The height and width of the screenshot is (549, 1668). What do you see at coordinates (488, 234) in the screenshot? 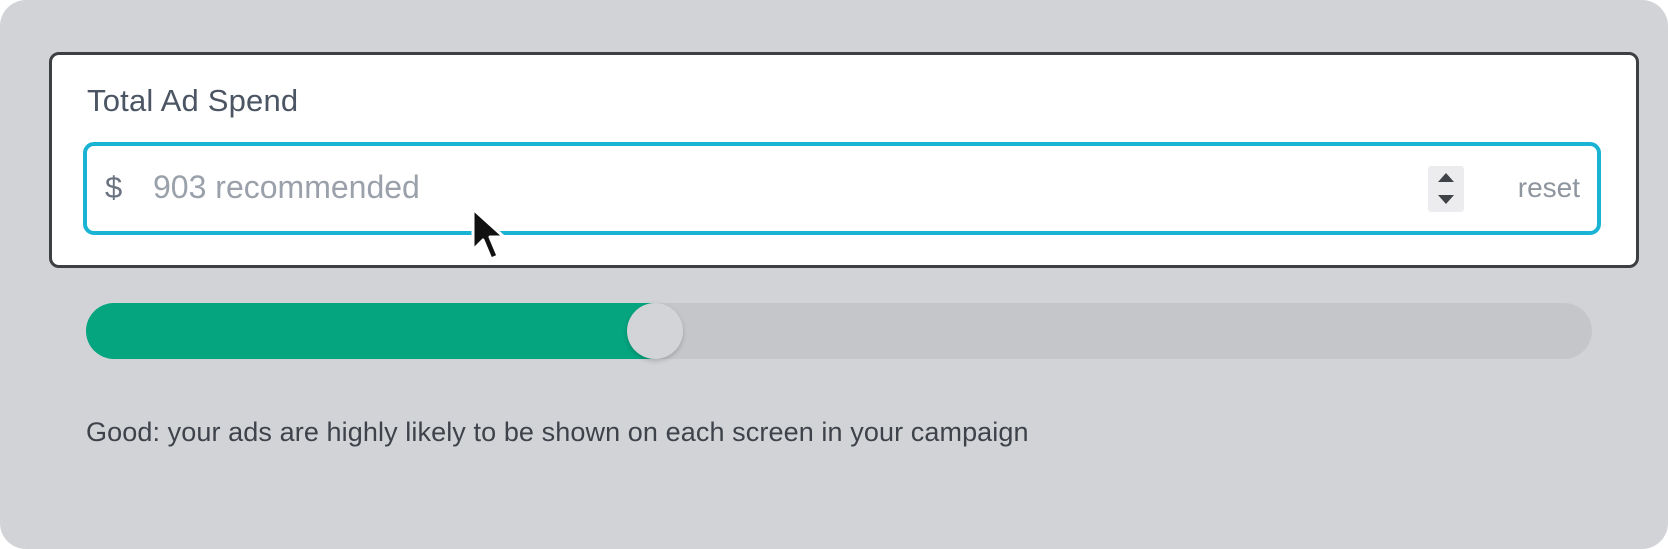
I see `mouse-pointer-icon` at bounding box center [488, 234].